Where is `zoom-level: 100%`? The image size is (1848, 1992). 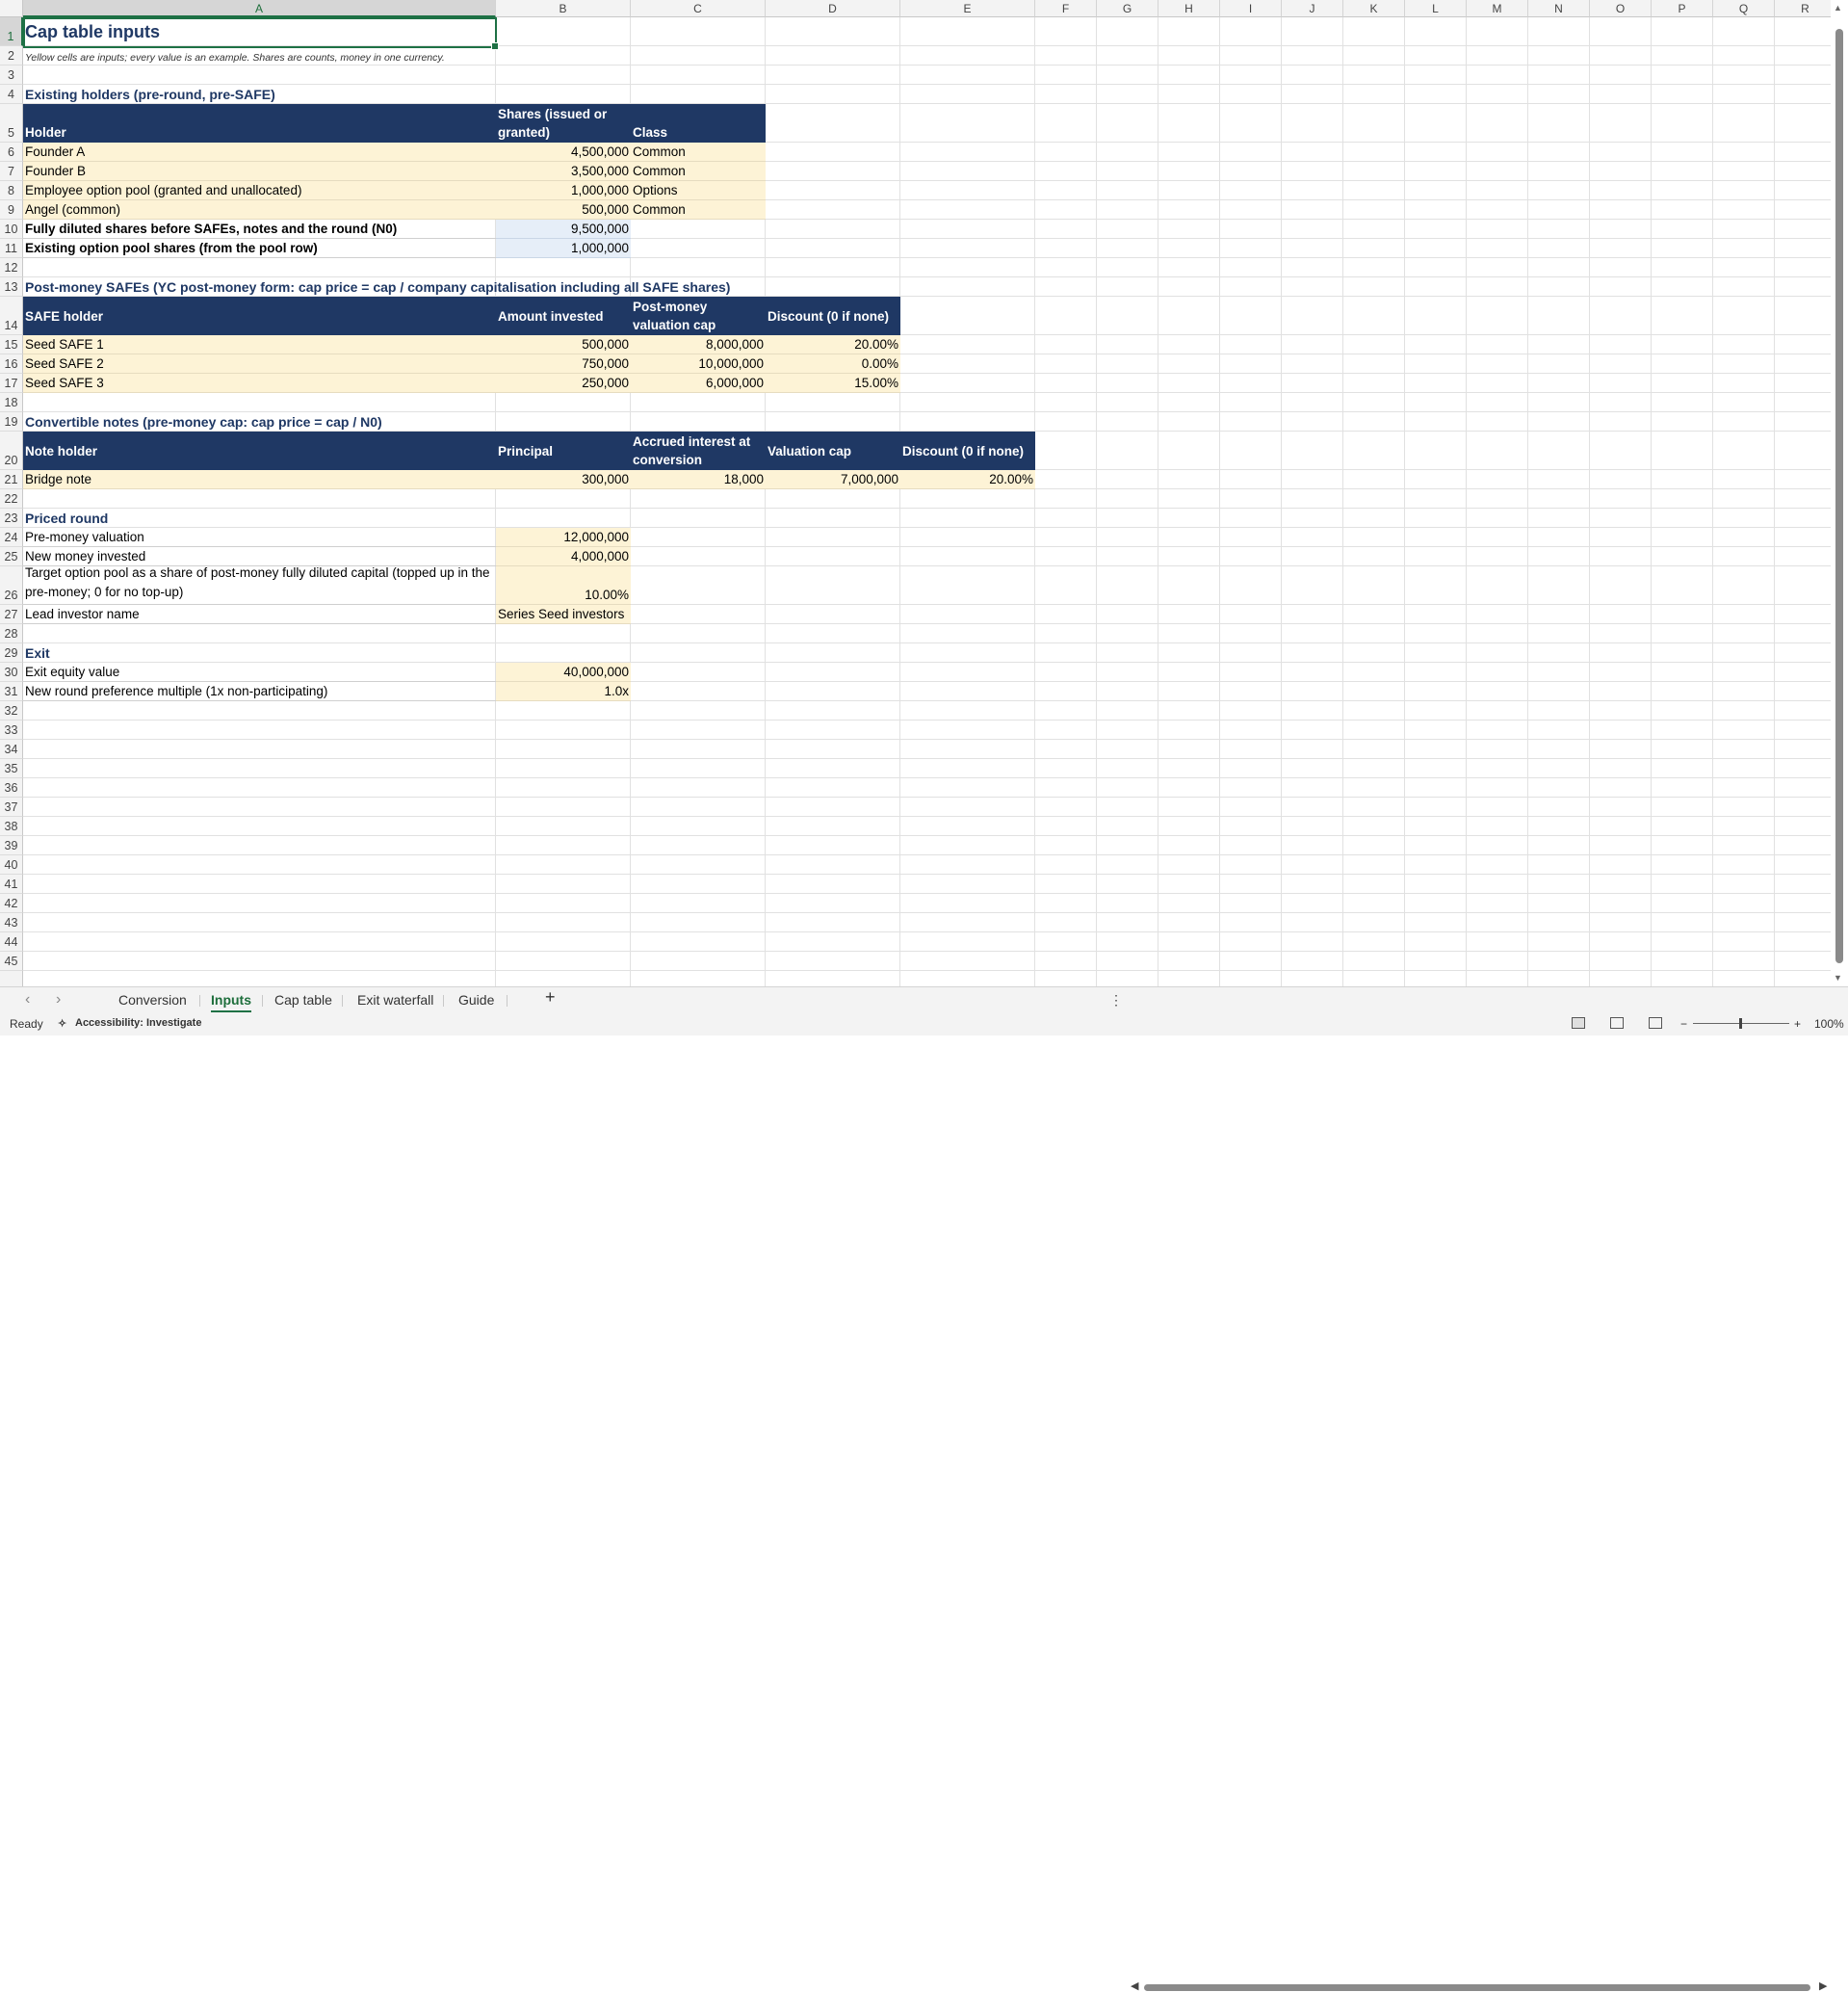
zoom-level: 100% is located at coordinates (1829, 1024).